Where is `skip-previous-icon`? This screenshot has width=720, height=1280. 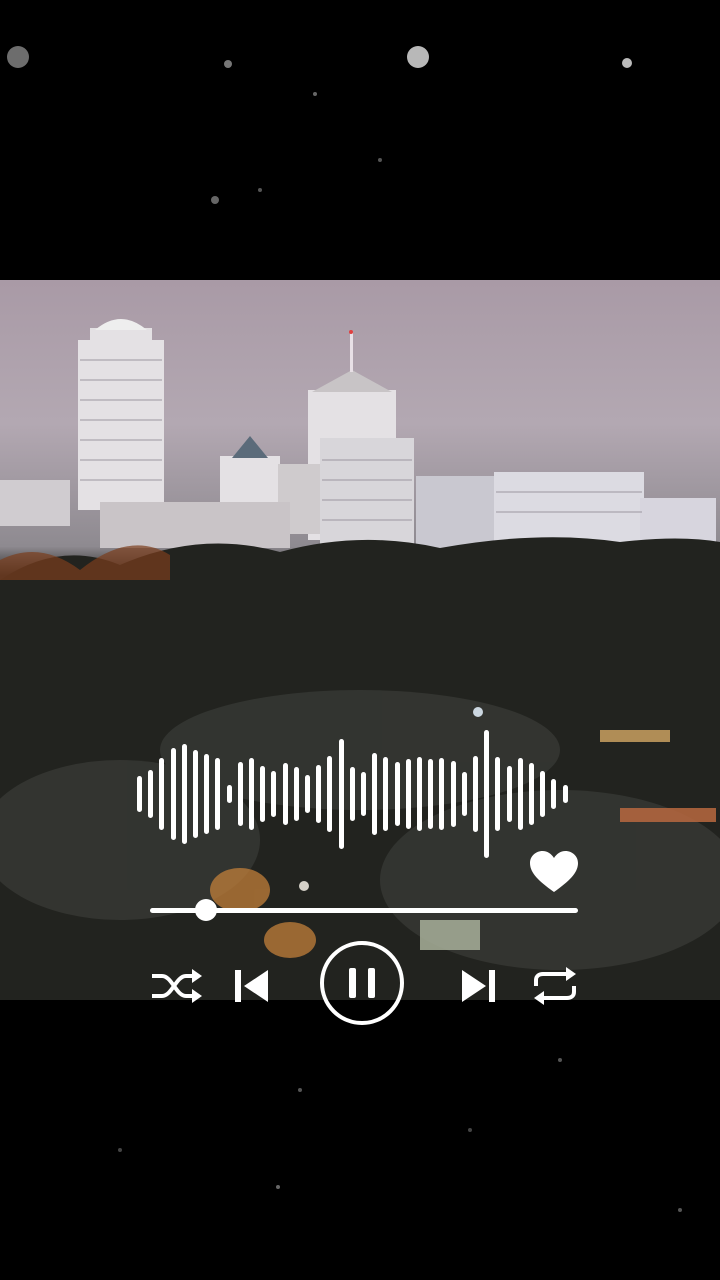 skip-previous-icon is located at coordinates (251, 986).